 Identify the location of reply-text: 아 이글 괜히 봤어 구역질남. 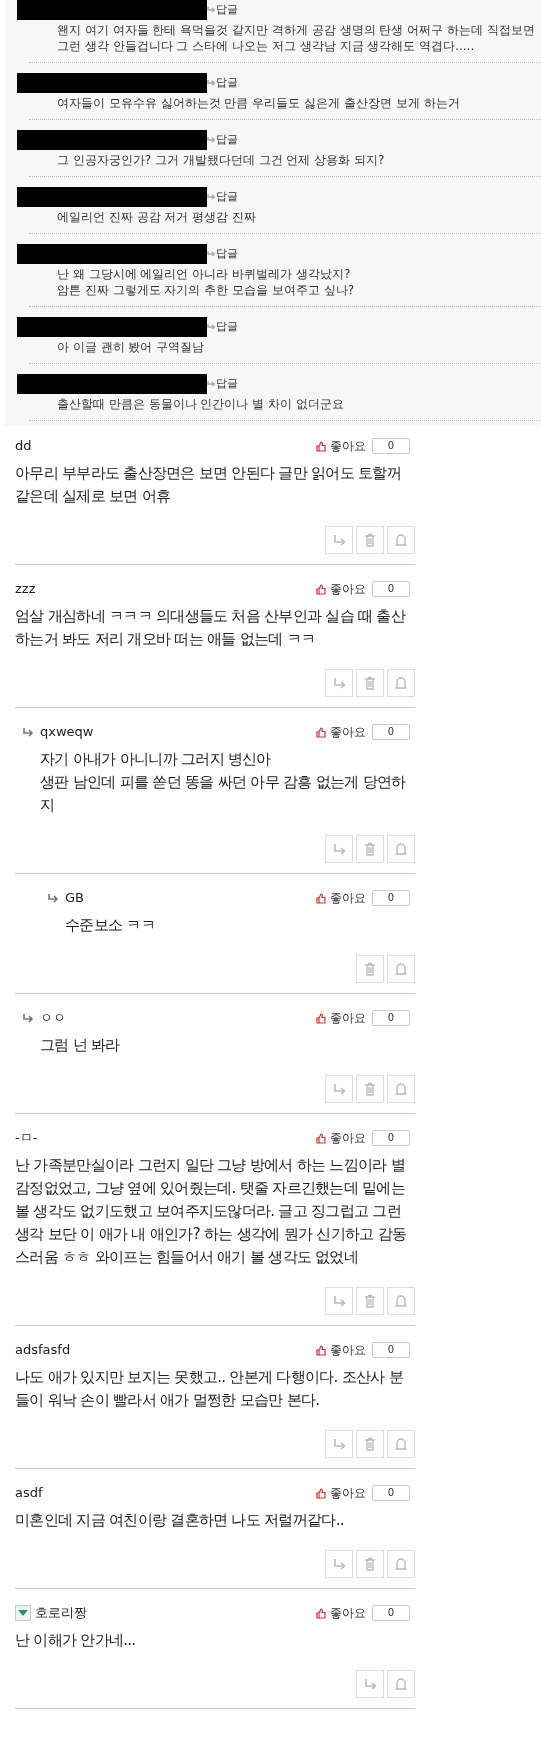
(131, 347).